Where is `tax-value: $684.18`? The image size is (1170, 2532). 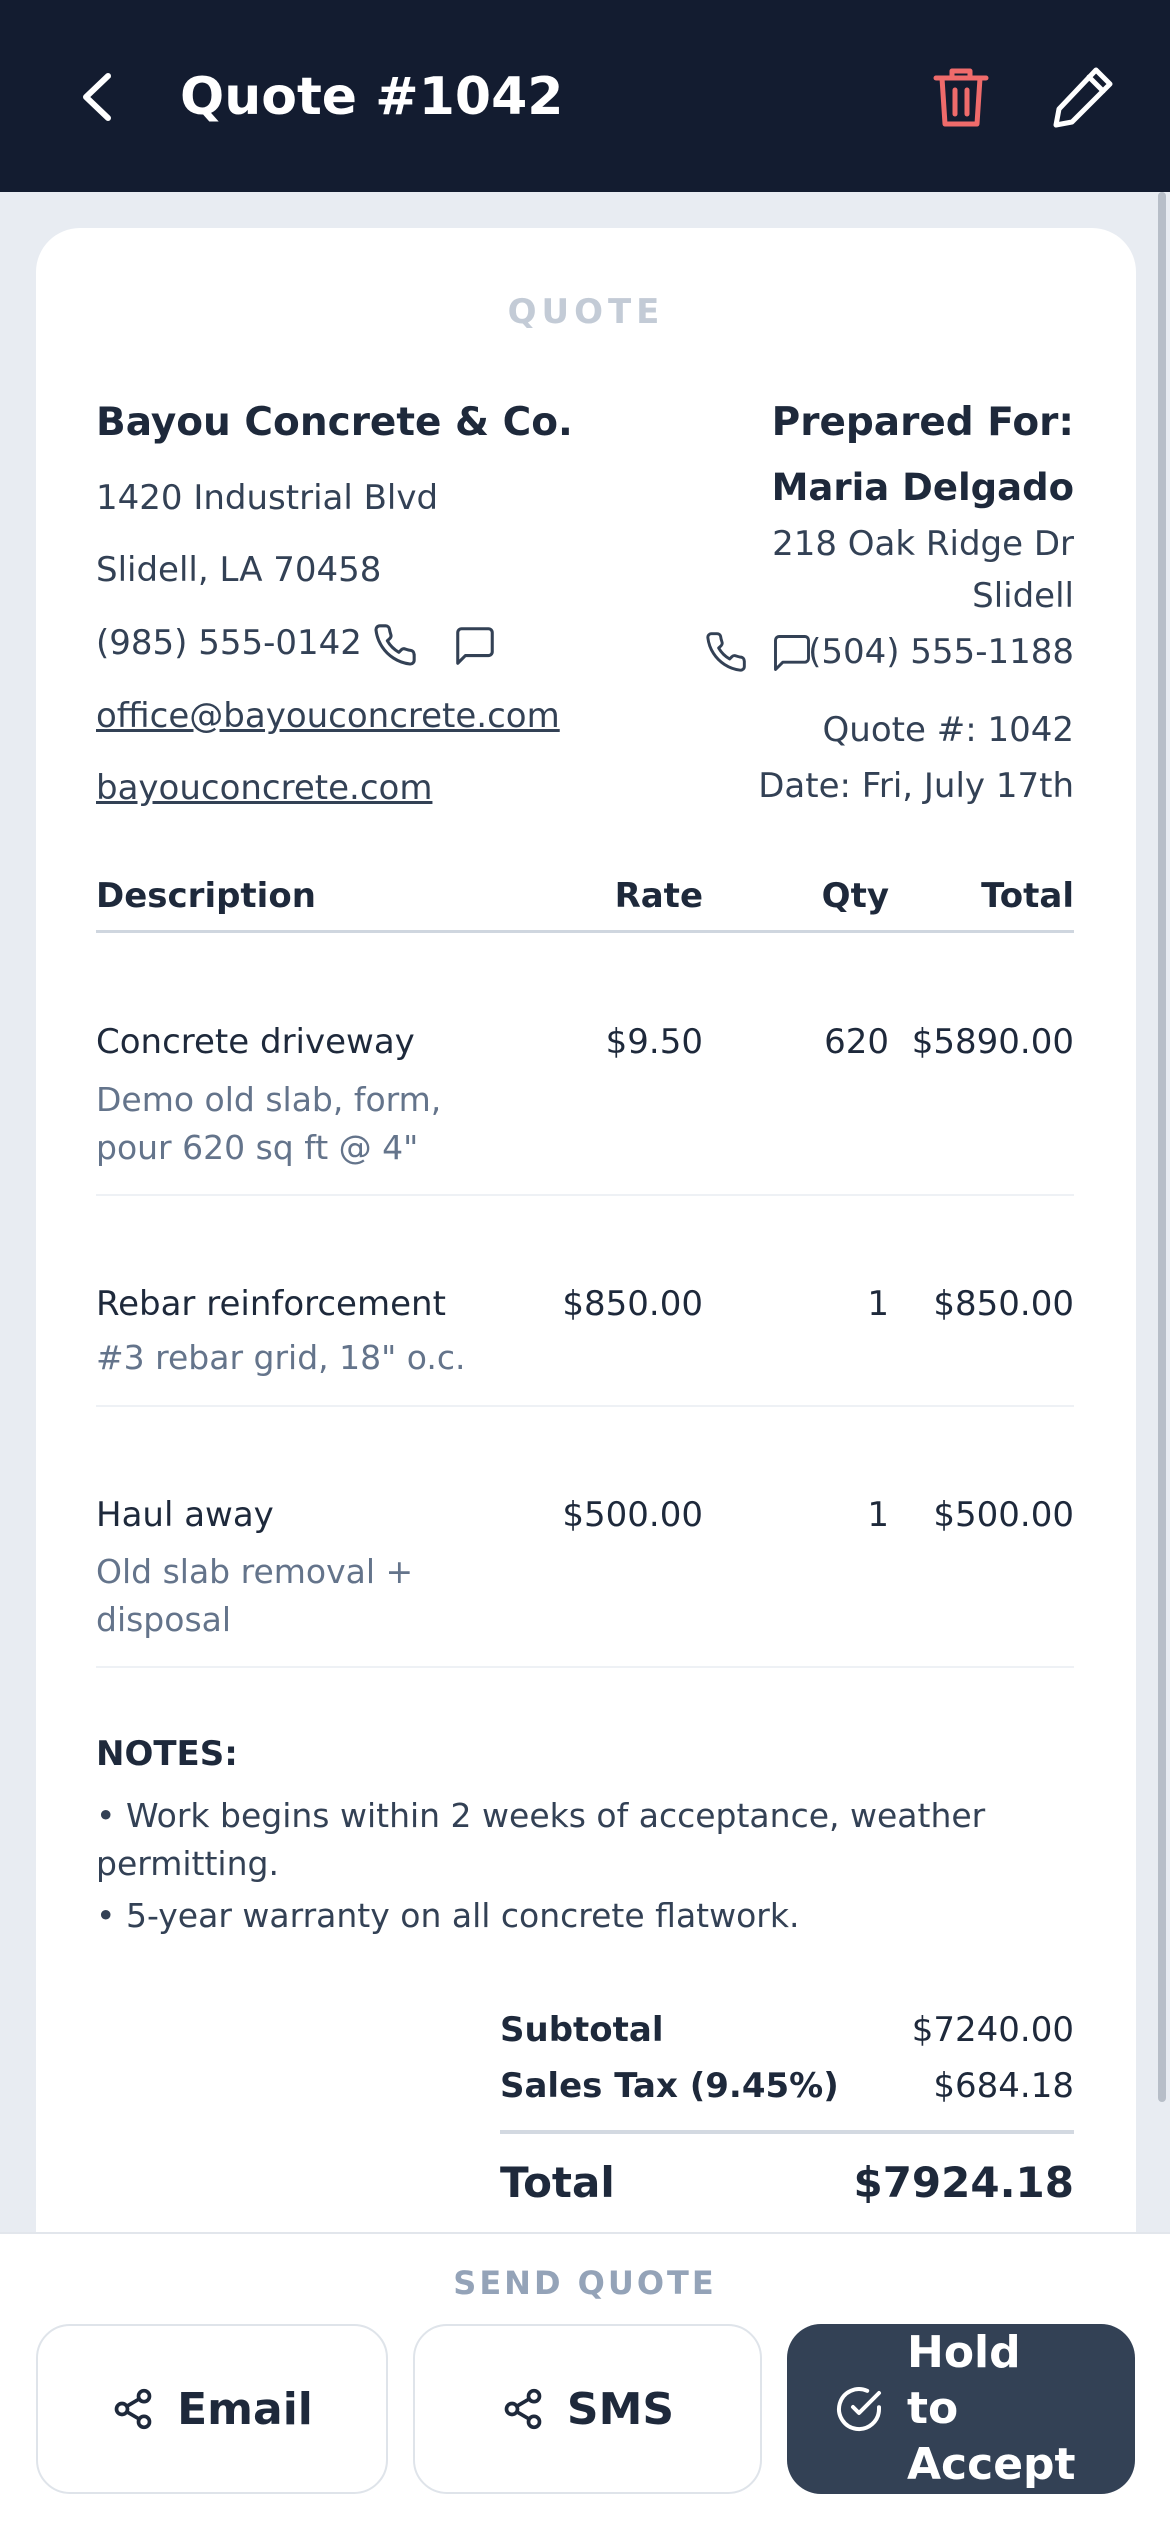 tax-value: $684.18 is located at coordinates (1003, 2086).